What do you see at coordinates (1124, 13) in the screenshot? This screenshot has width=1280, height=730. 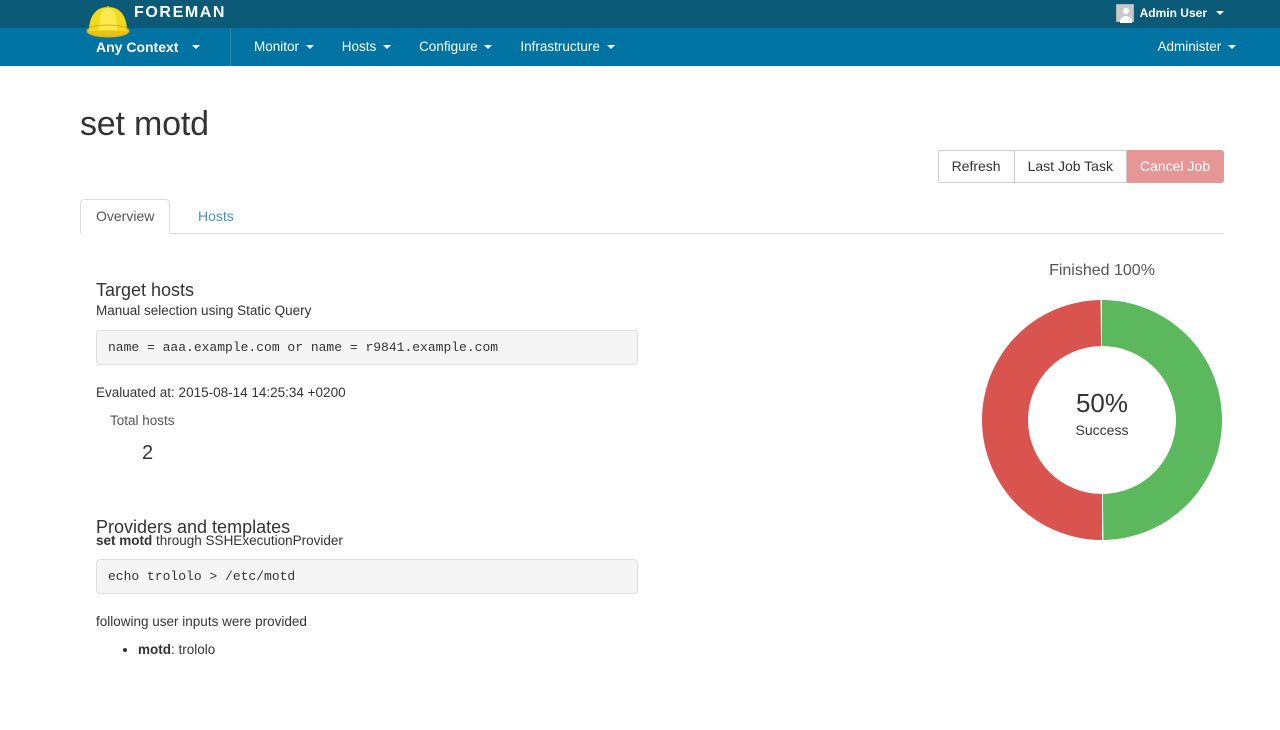 I see `avatar-icon` at bounding box center [1124, 13].